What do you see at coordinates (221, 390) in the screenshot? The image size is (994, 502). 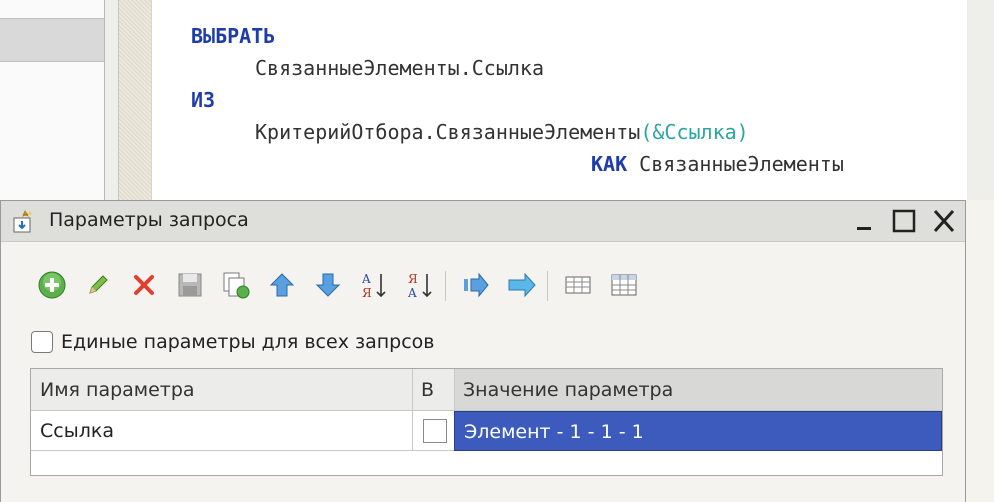 I see `column-header-name: Имя параметра` at bounding box center [221, 390].